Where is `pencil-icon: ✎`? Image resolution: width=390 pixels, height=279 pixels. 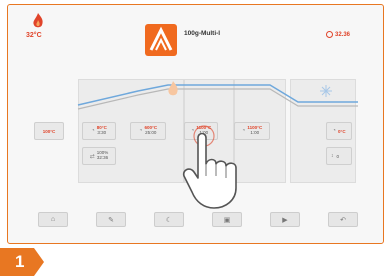 pencil-icon: ✎ is located at coordinates (111, 220).